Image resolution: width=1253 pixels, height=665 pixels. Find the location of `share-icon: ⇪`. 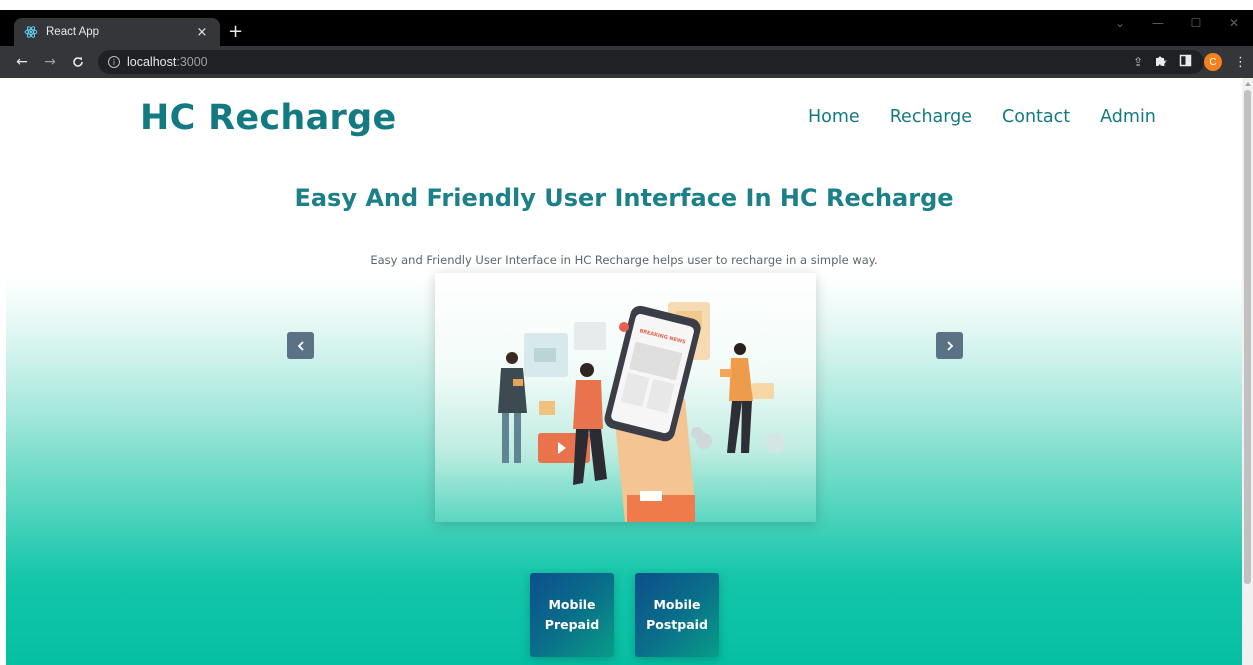

share-icon: ⇪ is located at coordinates (1138, 62).